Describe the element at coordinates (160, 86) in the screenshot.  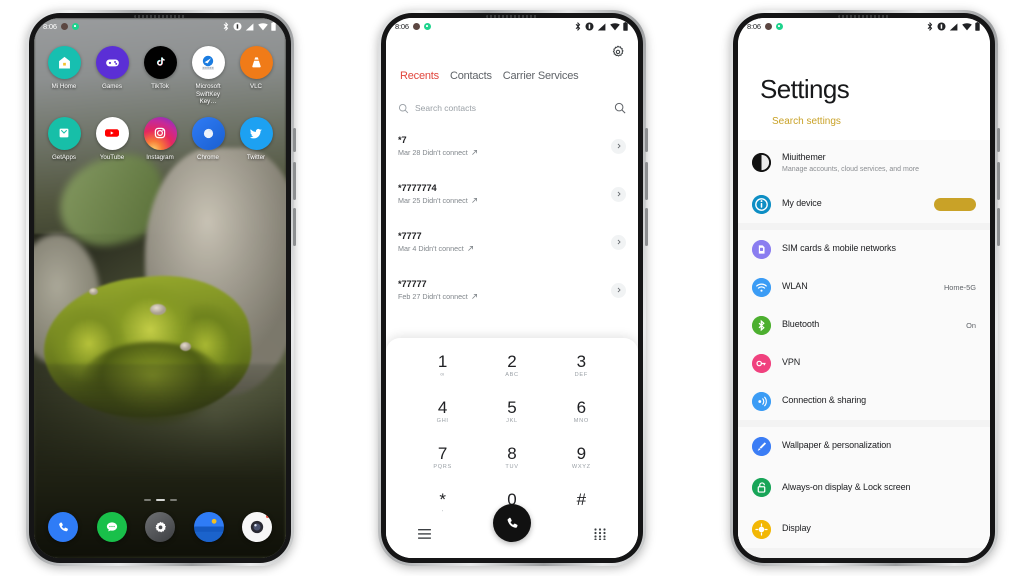
I see `app-label: TikTok` at that location.